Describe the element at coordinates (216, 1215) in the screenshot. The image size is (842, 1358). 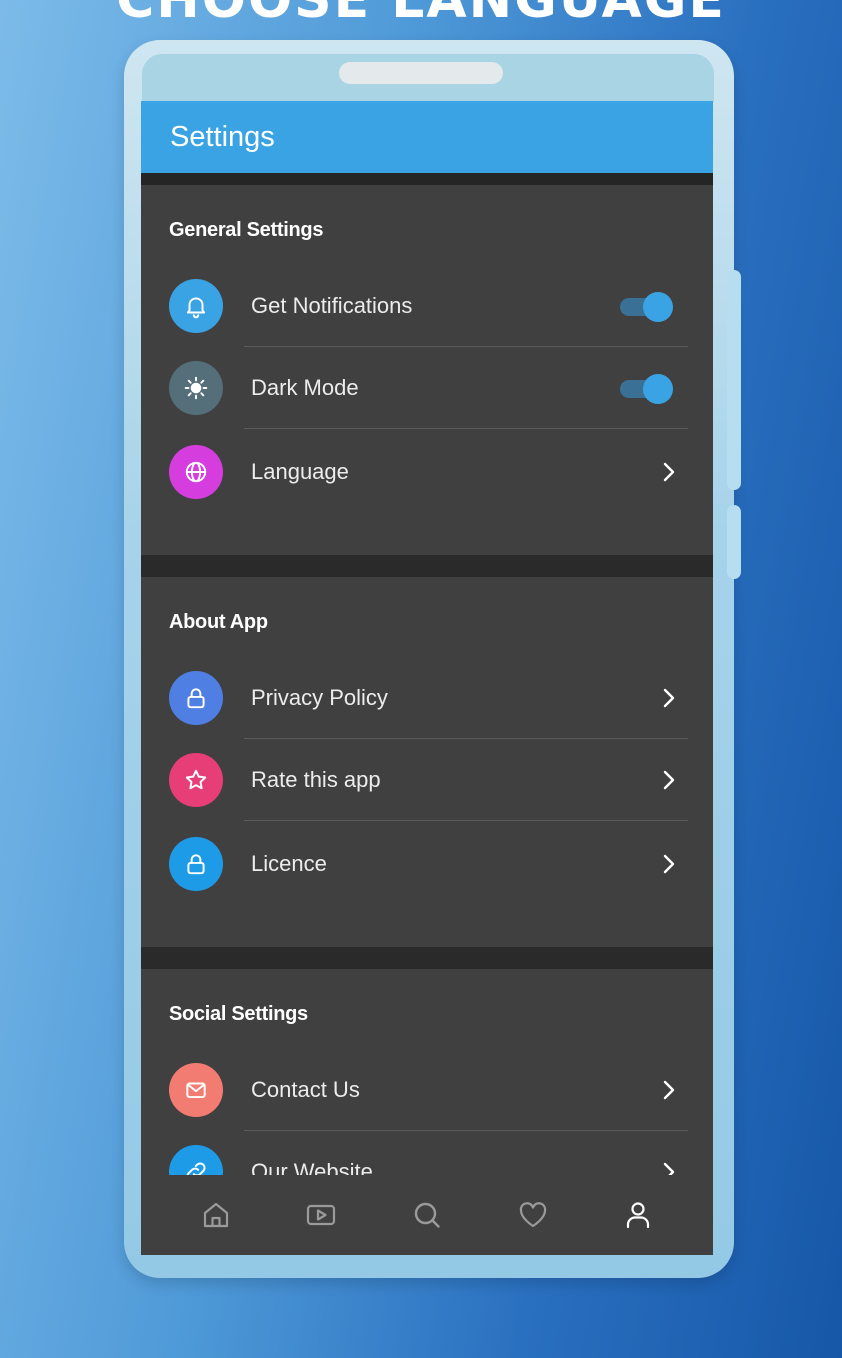
I see `home-icon` at that location.